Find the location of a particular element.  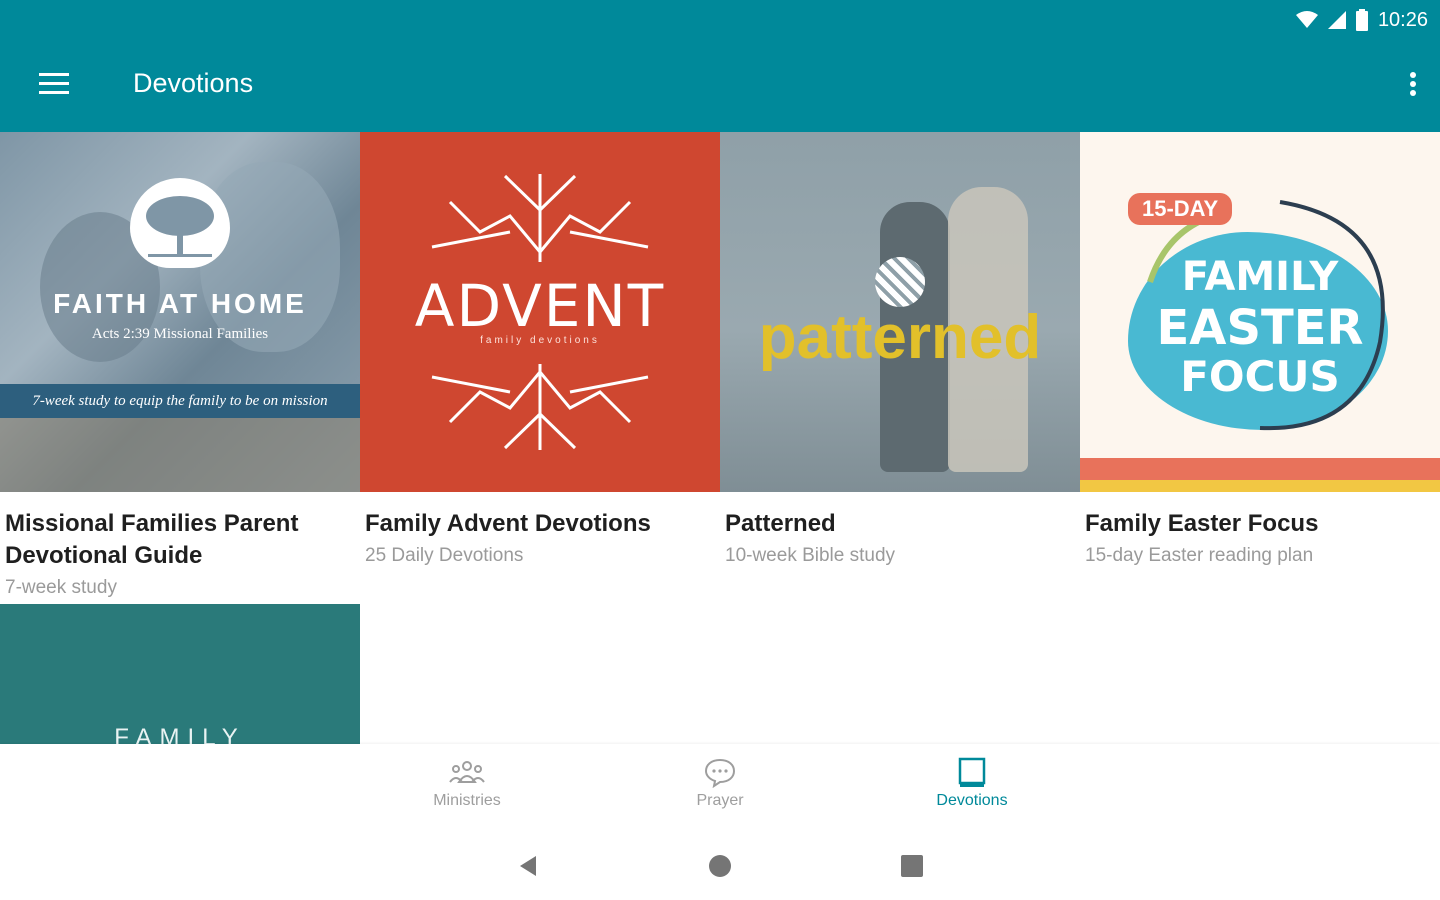

nav-label-ministries: Ministries is located at coordinates (467, 800).